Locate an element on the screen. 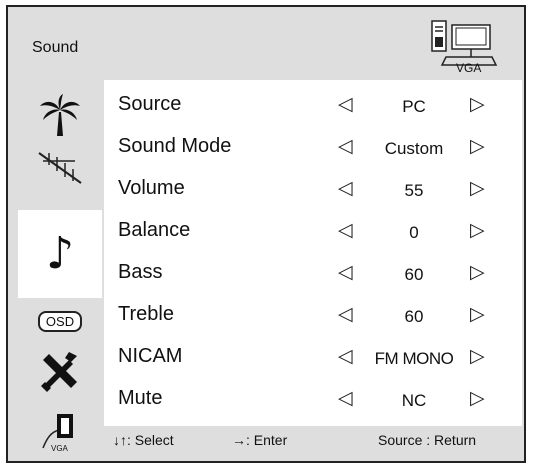 The image size is (534, 469). sound-mode-left-arrow: ◁ is located at coordinates (345, 146).